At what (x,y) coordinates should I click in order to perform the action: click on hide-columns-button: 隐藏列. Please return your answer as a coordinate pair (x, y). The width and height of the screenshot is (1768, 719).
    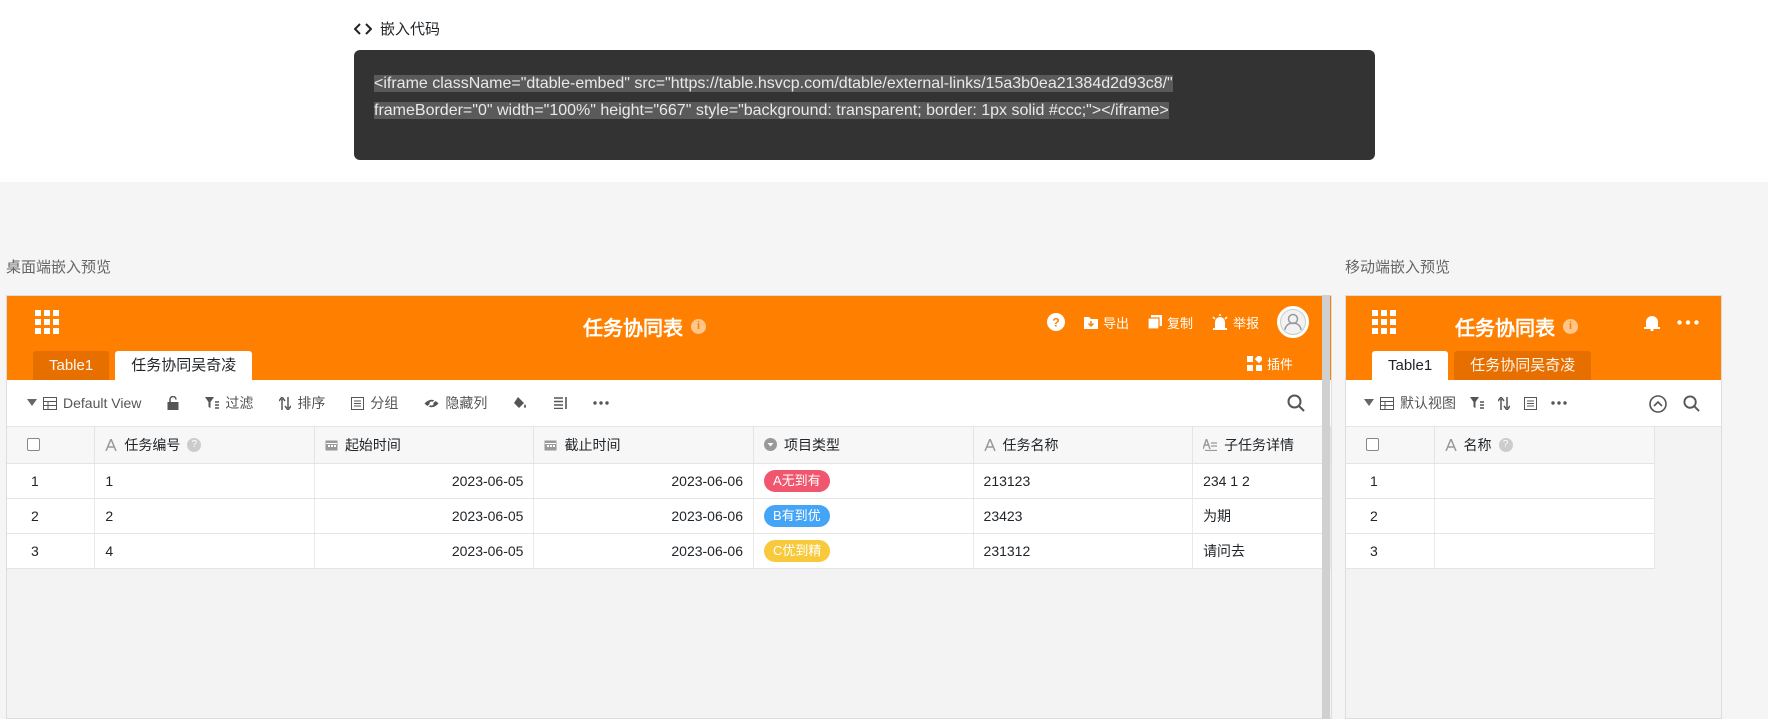
    Looking at the image, I should click on (455, 403).